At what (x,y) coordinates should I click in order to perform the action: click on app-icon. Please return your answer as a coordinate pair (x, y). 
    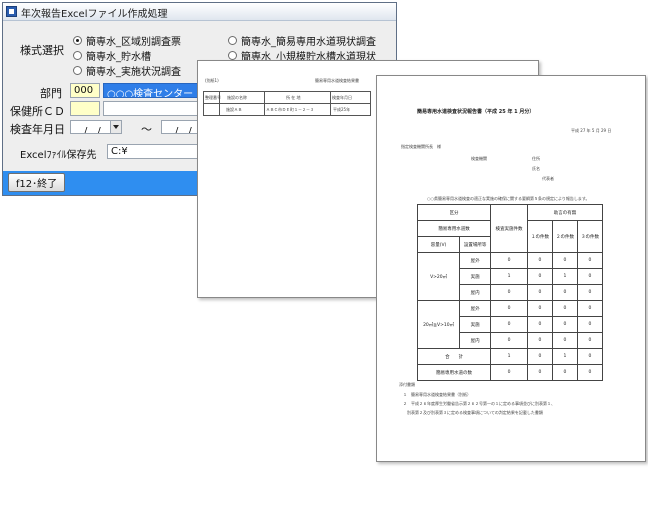
    Looking at the image, I should click on (11, 11).